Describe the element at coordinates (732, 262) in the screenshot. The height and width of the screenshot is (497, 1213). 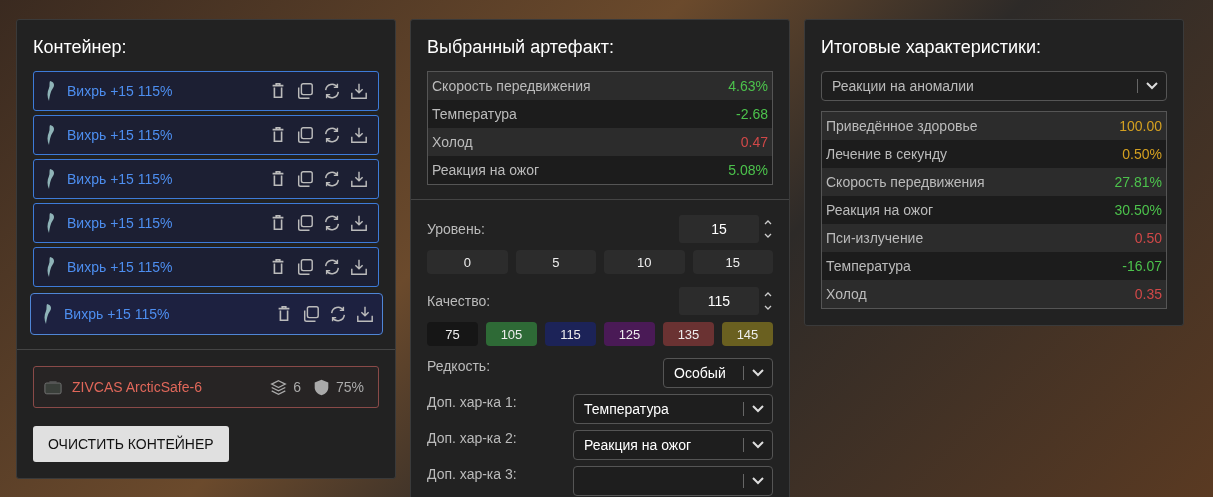
I see `level-preset-button: 15` at that location.